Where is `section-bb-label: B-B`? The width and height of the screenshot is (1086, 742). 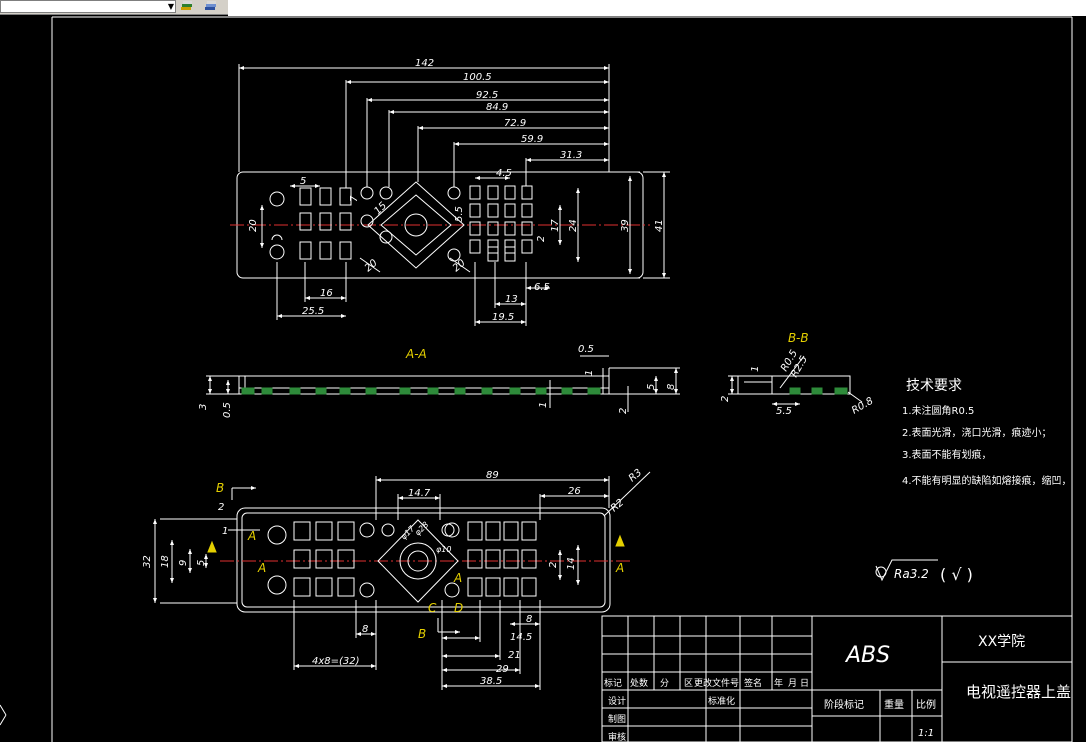
section-bb-label: B-B is located at coordinates (798, 338).